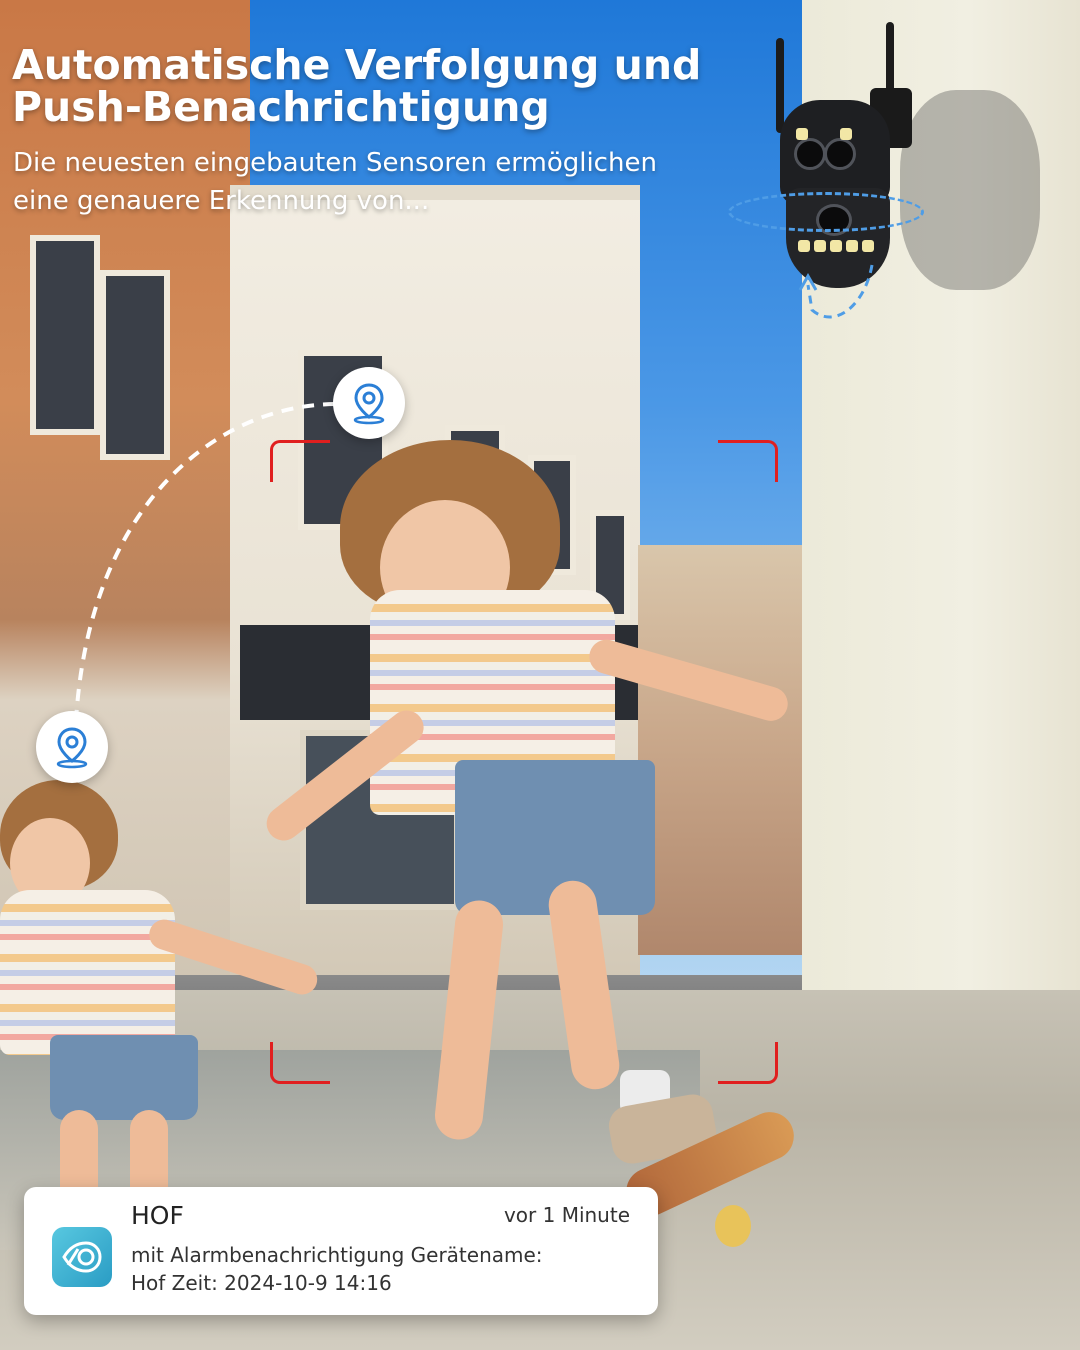  What do you see at coordinates (748, 461) in the screenshot?
I see `tracking-frame-corner-top-right` at bounding box center [748, 461].